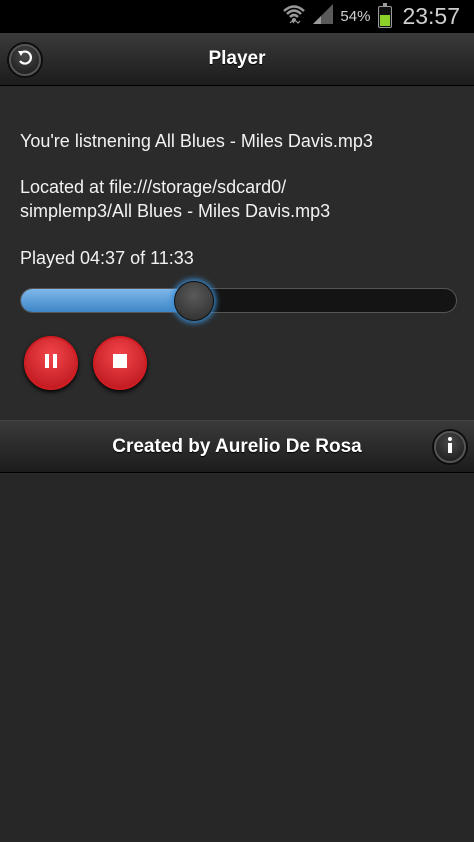 The image size is (474, 842). Describe the element at coordinates (175, 211) in the screenshot. I see `location-line-2: simplemp3/All Blues - Miles Davis.mp3` at that location.